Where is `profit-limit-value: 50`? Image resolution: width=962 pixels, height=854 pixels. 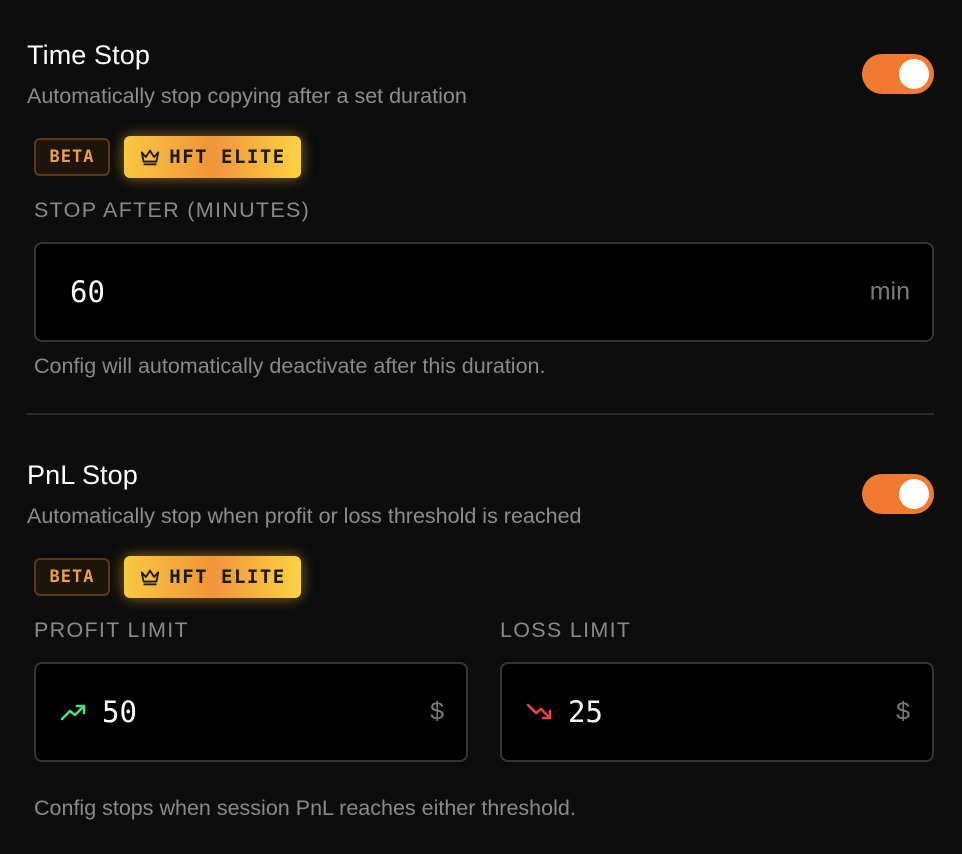
profit-limit-value: 50 is located at coordinates (119, 712).